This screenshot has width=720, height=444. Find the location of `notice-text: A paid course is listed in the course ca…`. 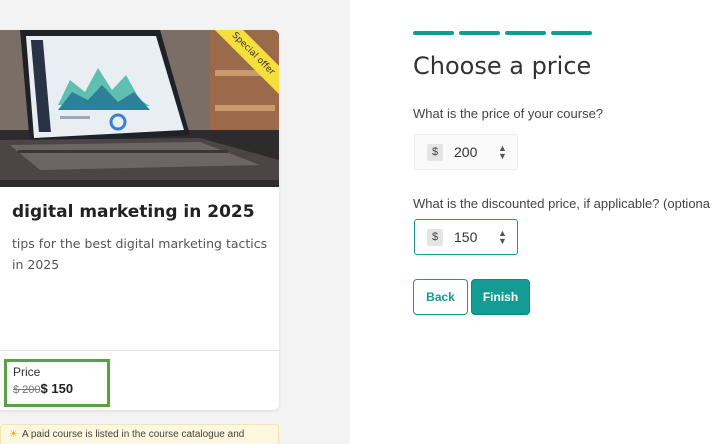

notice-text: A paid course is listed in the course ca… is located at coordinates (133, 434).